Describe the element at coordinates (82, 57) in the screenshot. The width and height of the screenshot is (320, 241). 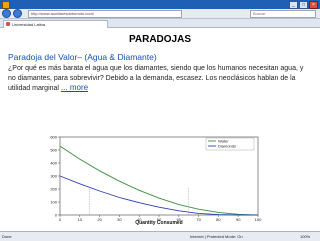
I see `slide-subtitle: Paradoja del Valor– (Agua & Diamante)` at that location.